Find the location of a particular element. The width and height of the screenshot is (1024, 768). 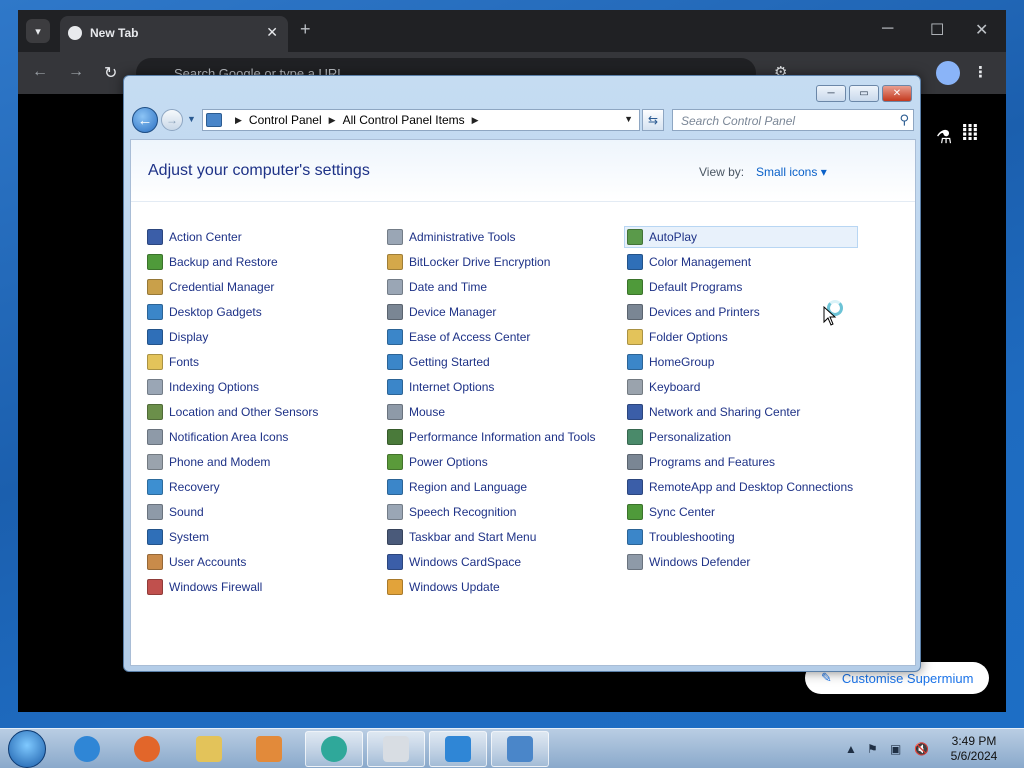

item-bitlocker-drive-encryption: BitLocker Drive Encryption is located at coordinates (468, 262).